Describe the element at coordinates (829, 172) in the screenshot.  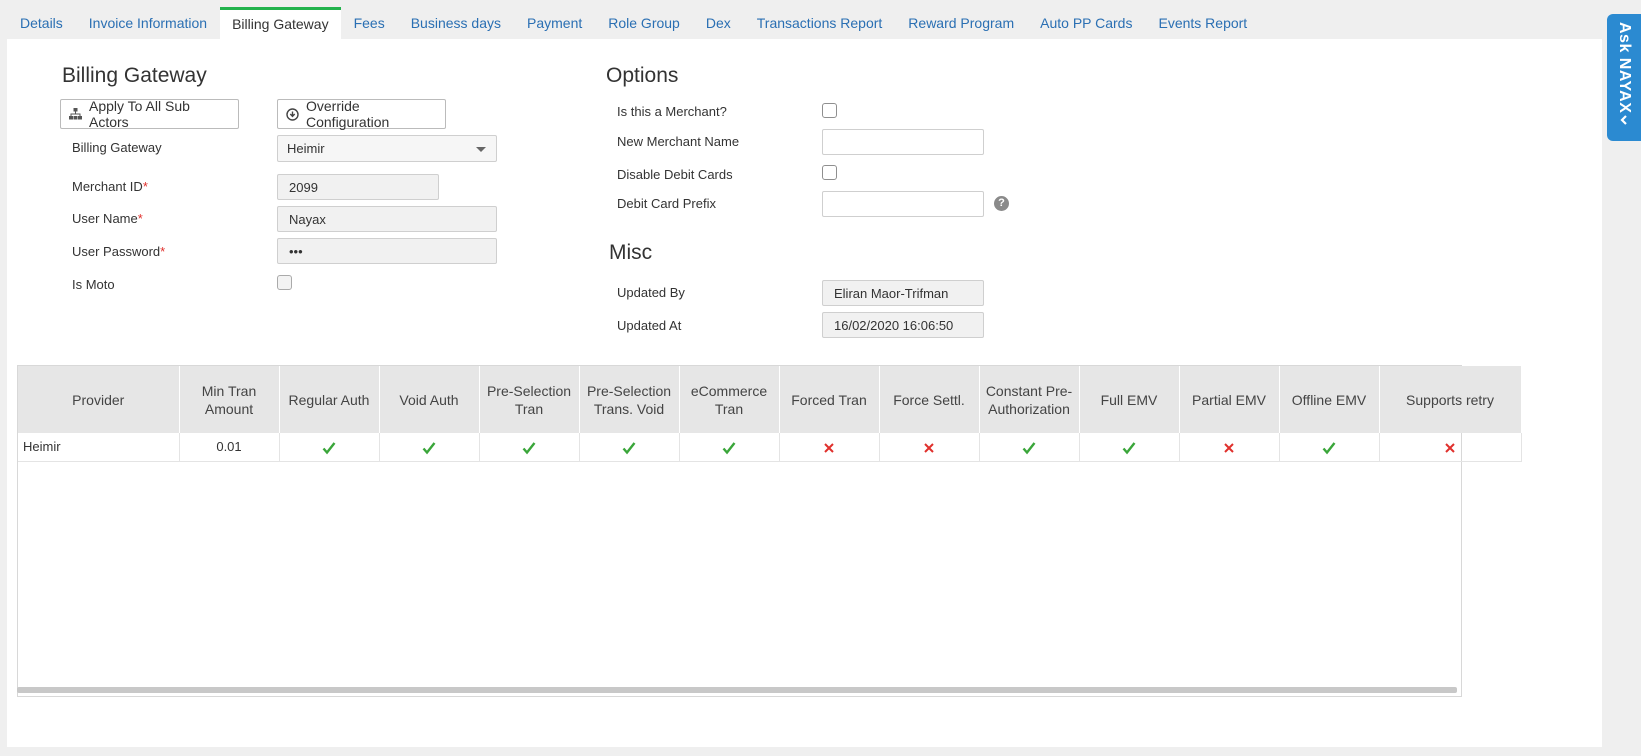
I see `disable-debit-cards-checkbox` at that location.